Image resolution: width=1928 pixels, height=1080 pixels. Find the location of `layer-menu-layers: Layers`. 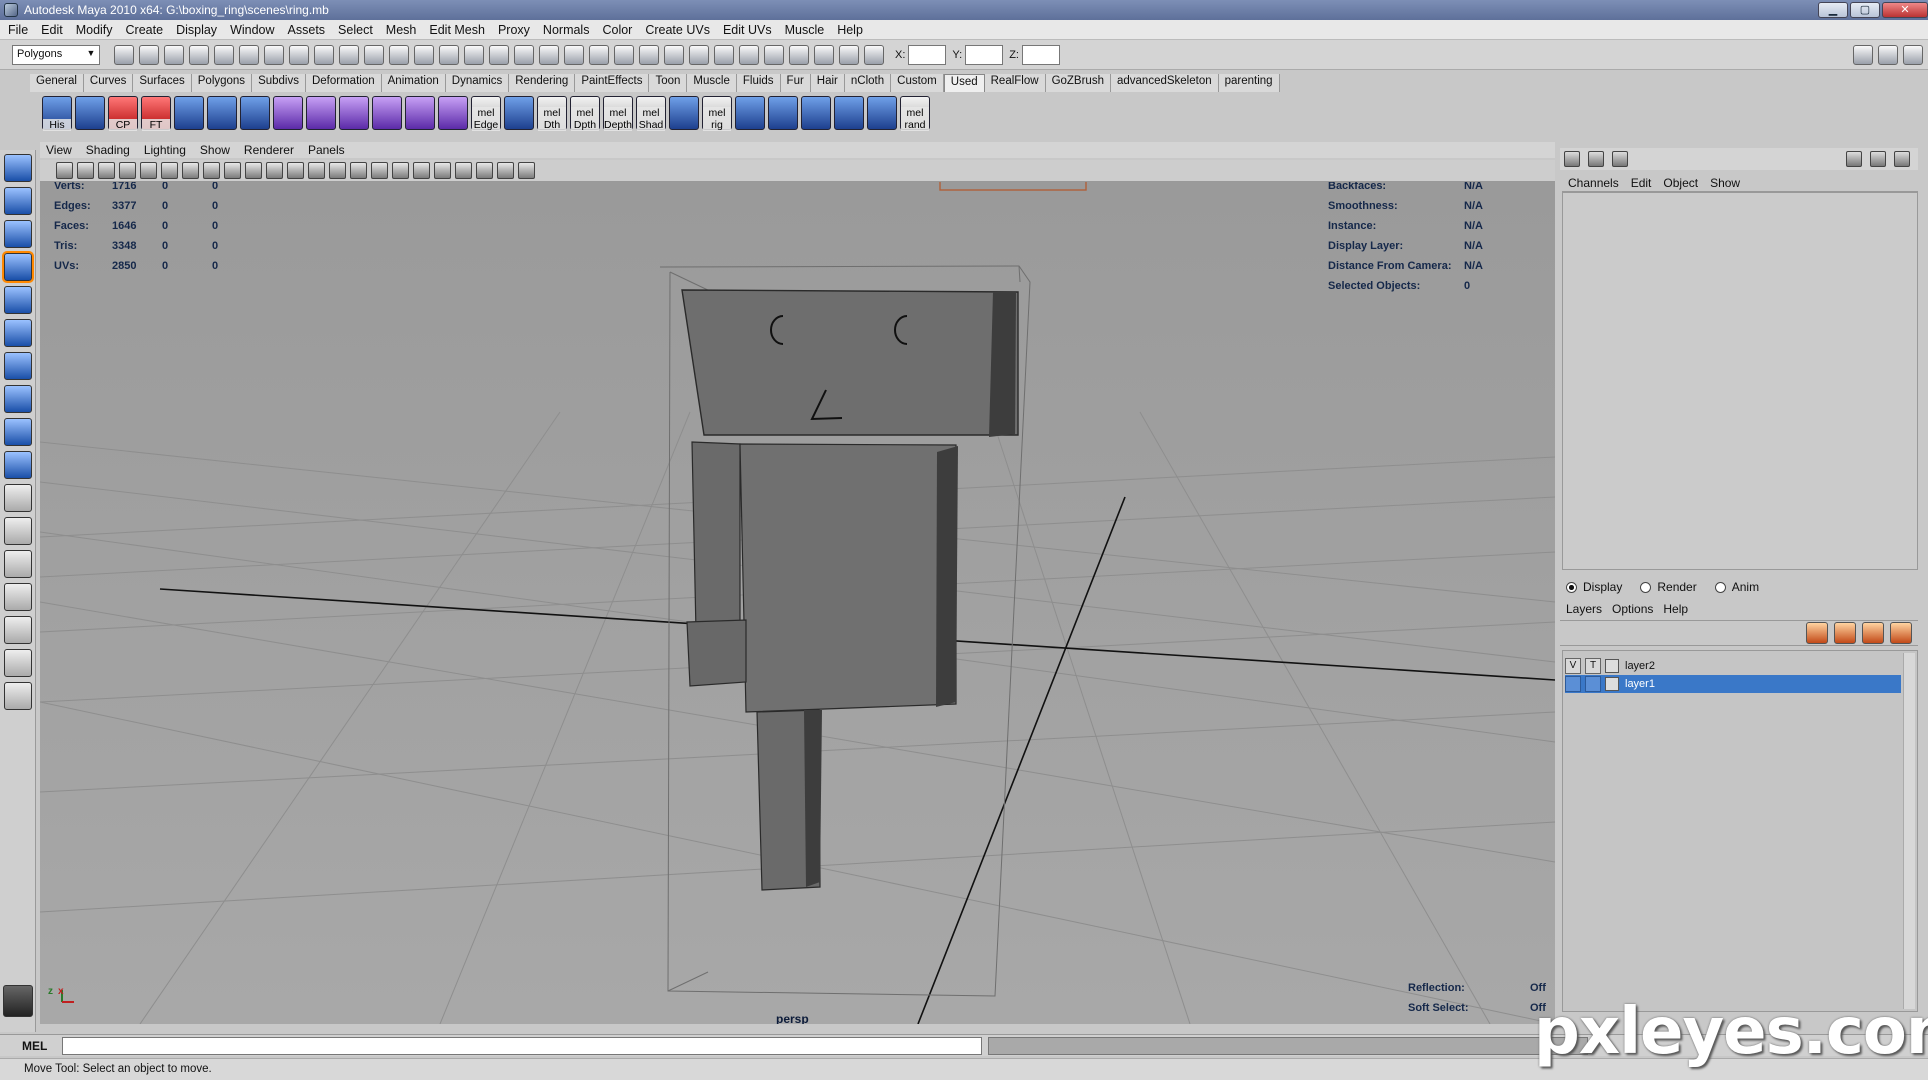

layer-menu-layers: Layers is located at coordinates (1584, 609).